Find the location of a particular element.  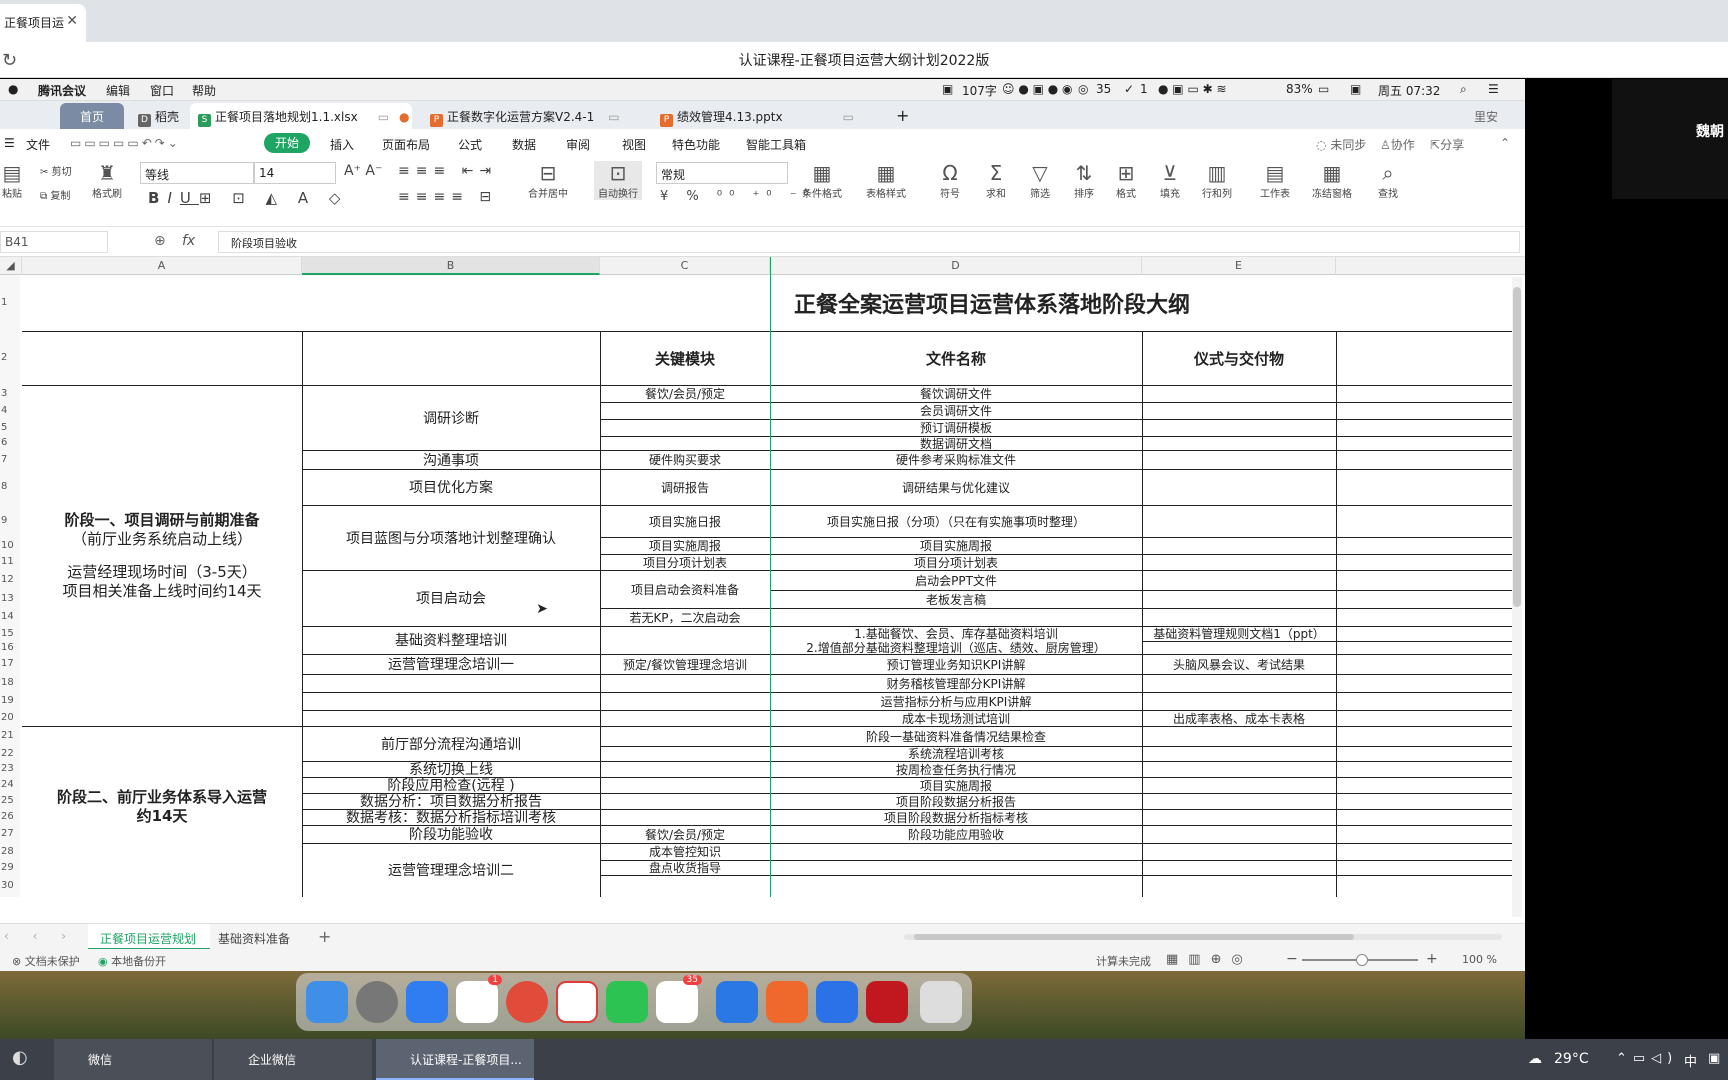

view-mode-icons: ▦▥⊕◎ is located at coordinates (1209, 959).